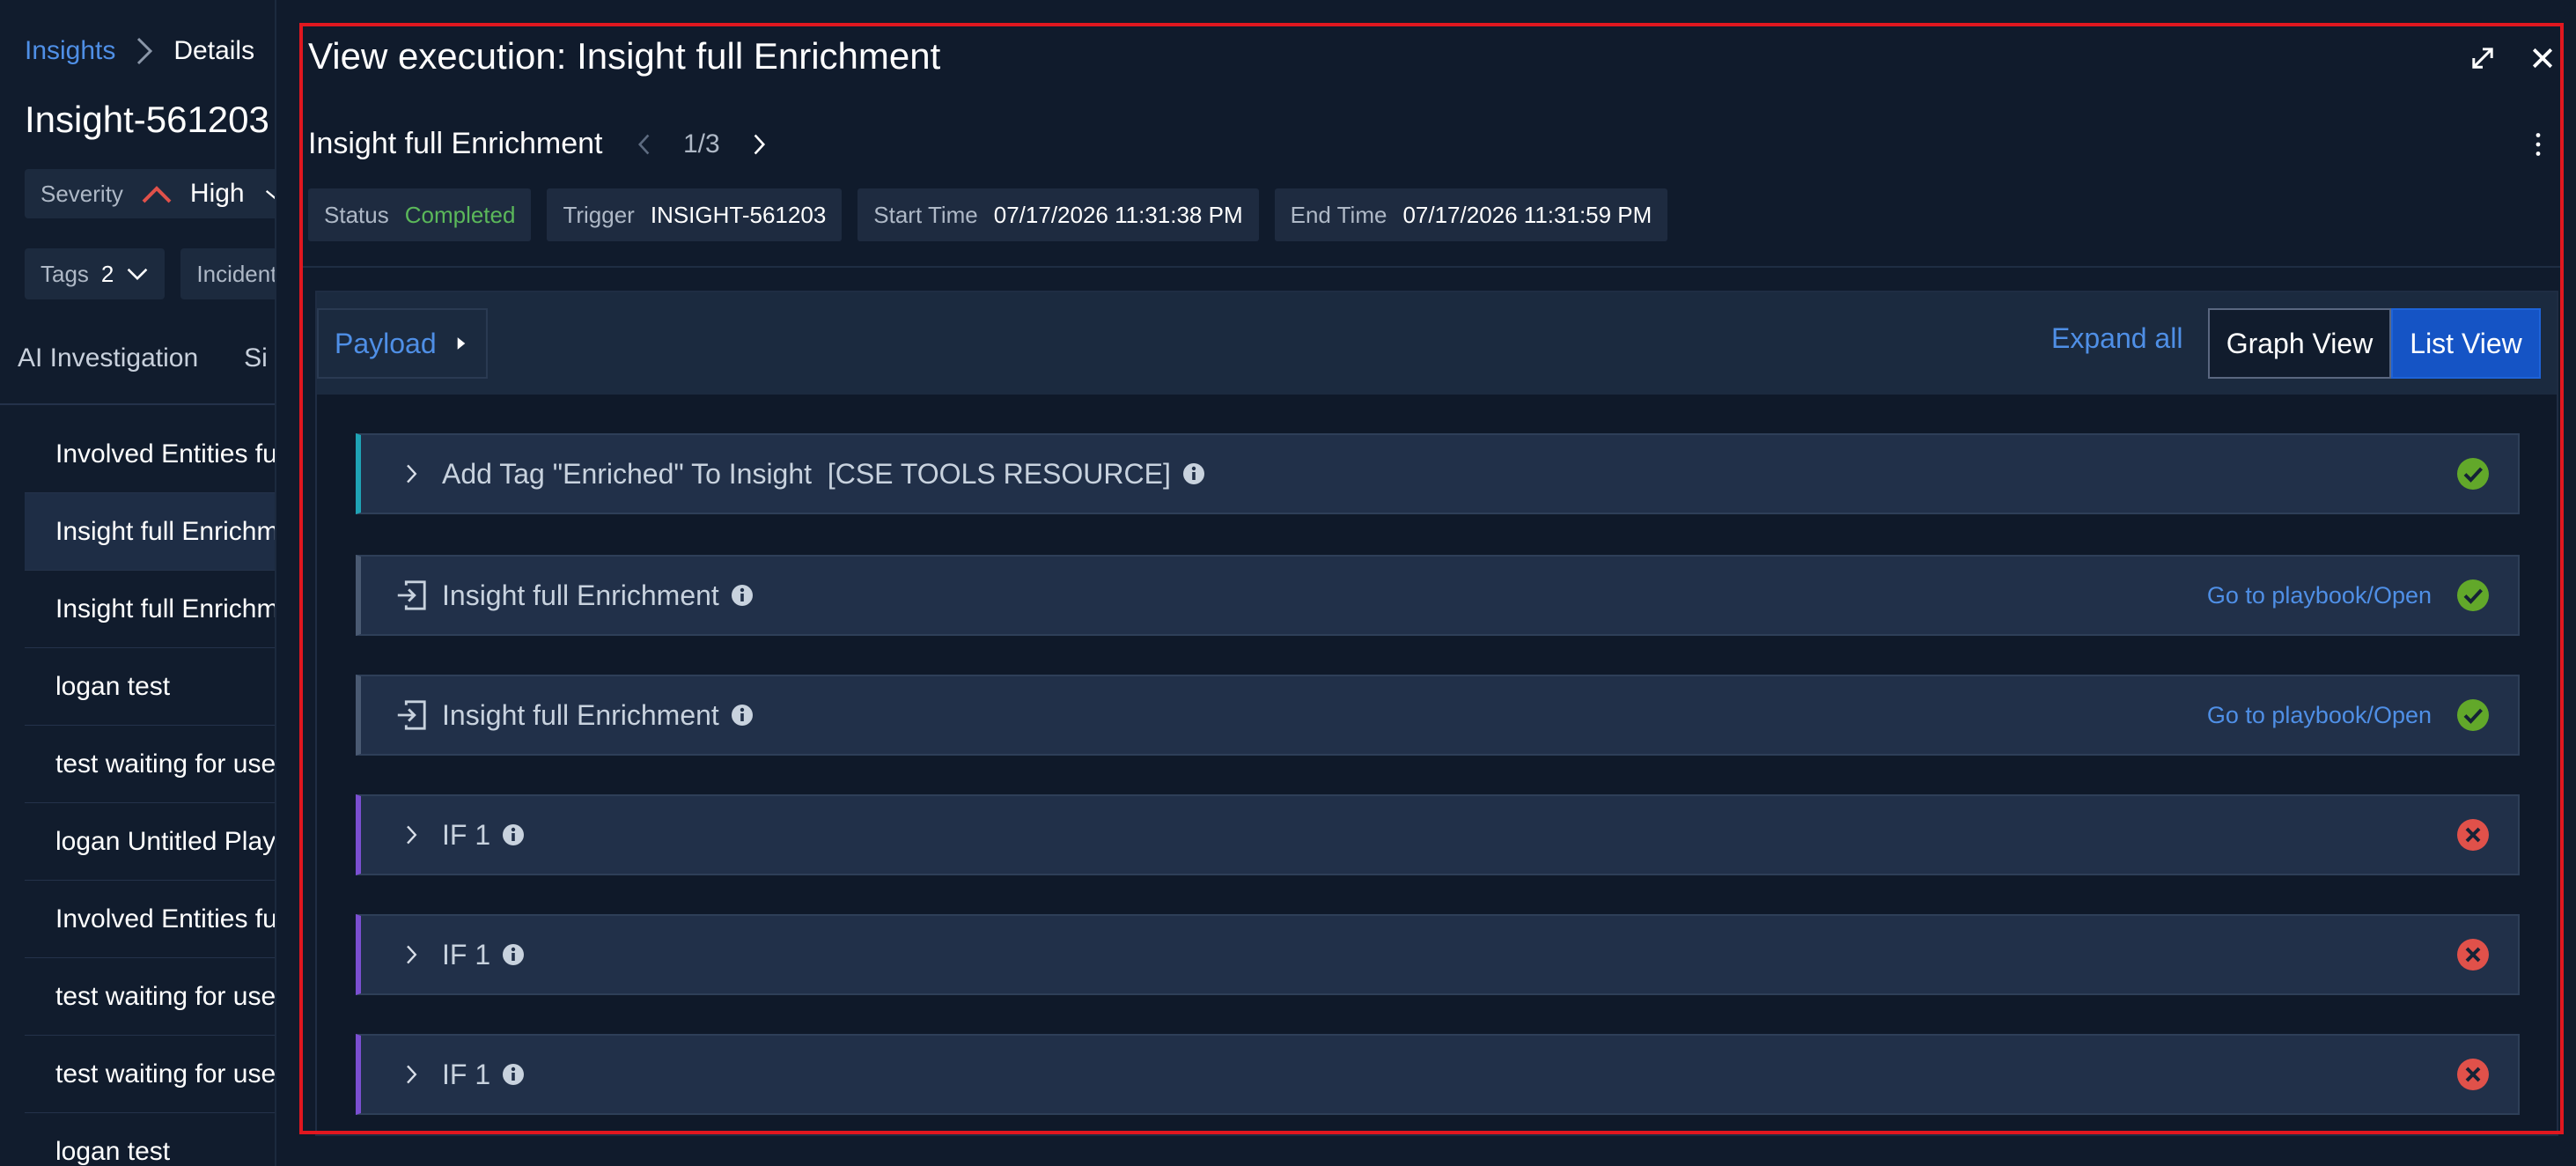  I want to click on severity-select: Severity High, so click(162, 194).